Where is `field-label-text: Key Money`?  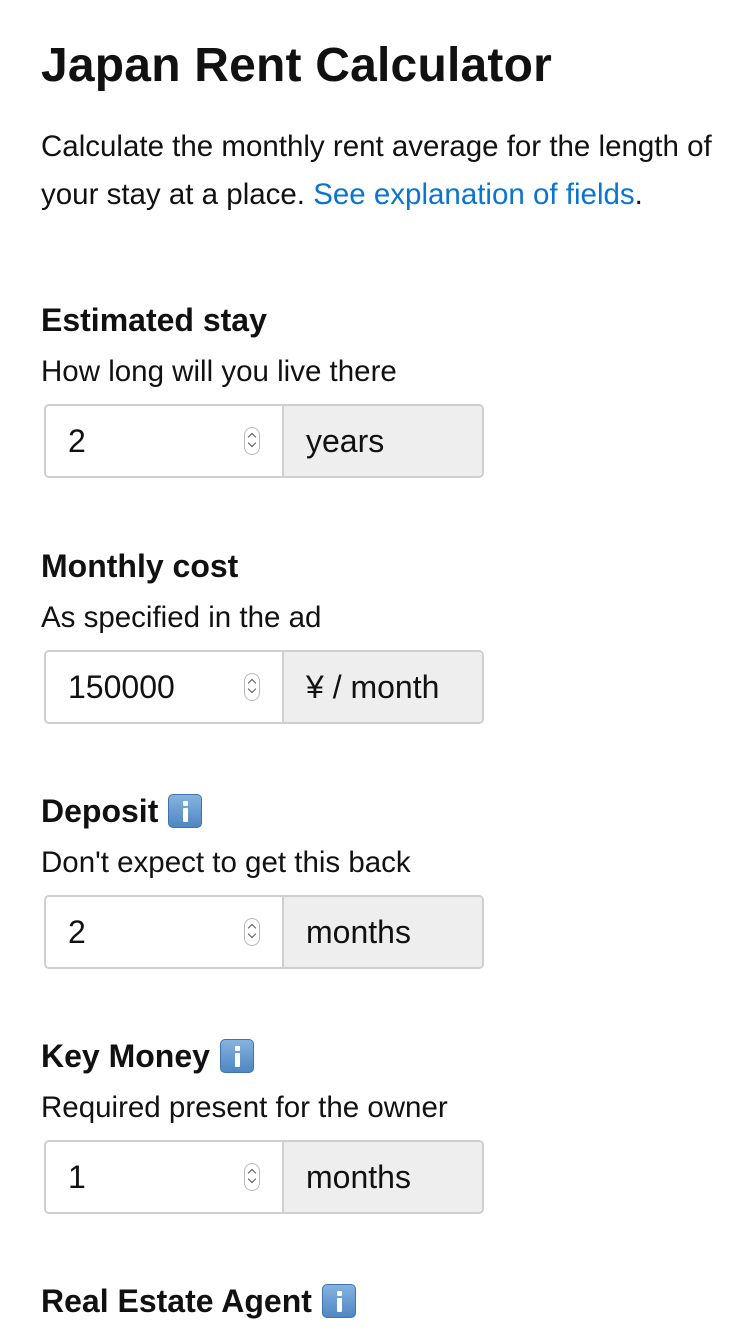 field-label-text: Key Money is located at coordinates (125, 1056).